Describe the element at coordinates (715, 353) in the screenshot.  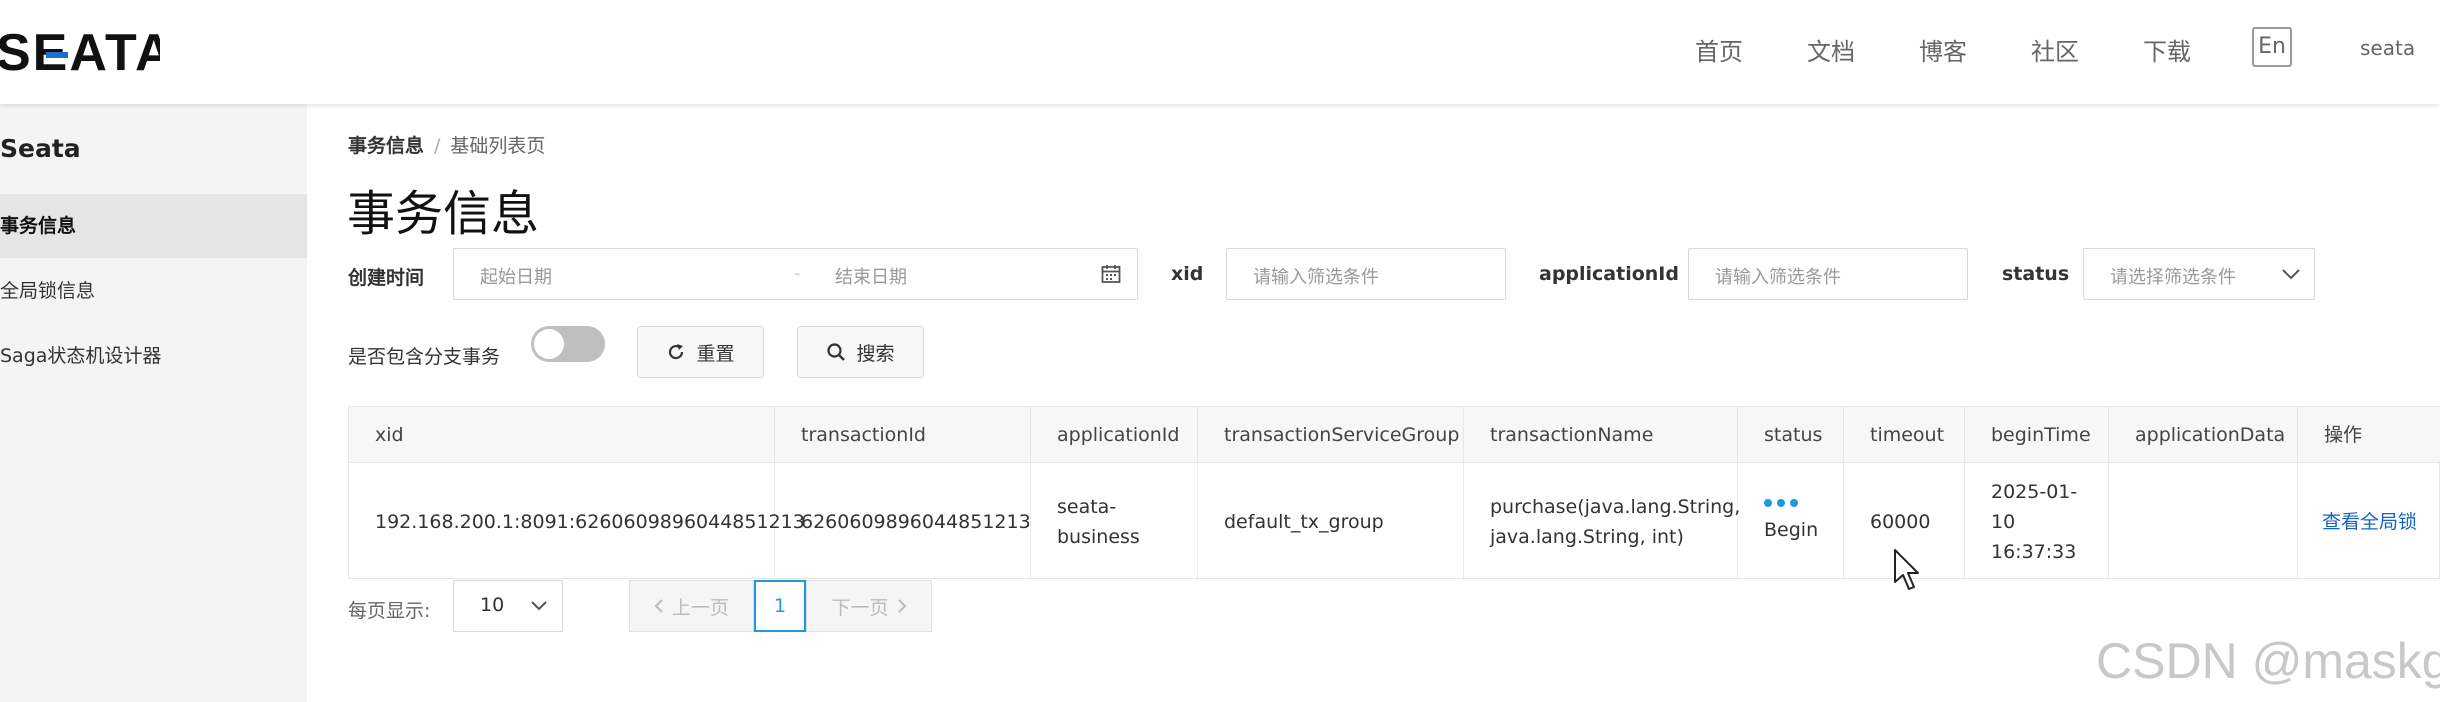
I see `reset-button-label: 重置` at that location.